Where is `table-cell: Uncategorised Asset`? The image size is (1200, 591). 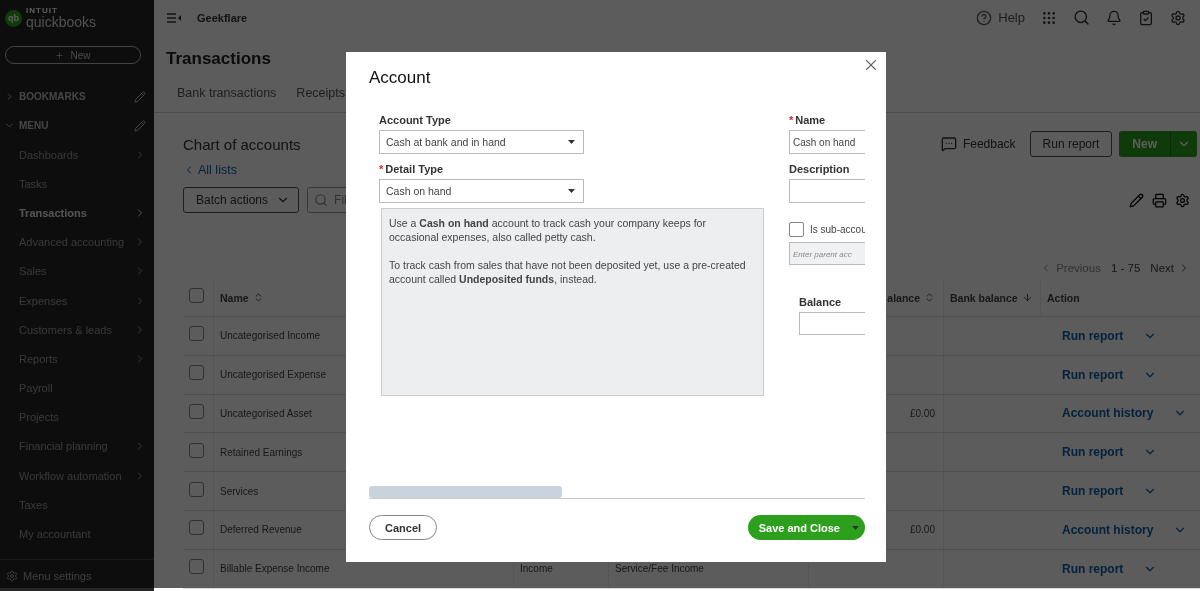 table-cell: Uncategorised Asset is located at coordinates (266, 413).